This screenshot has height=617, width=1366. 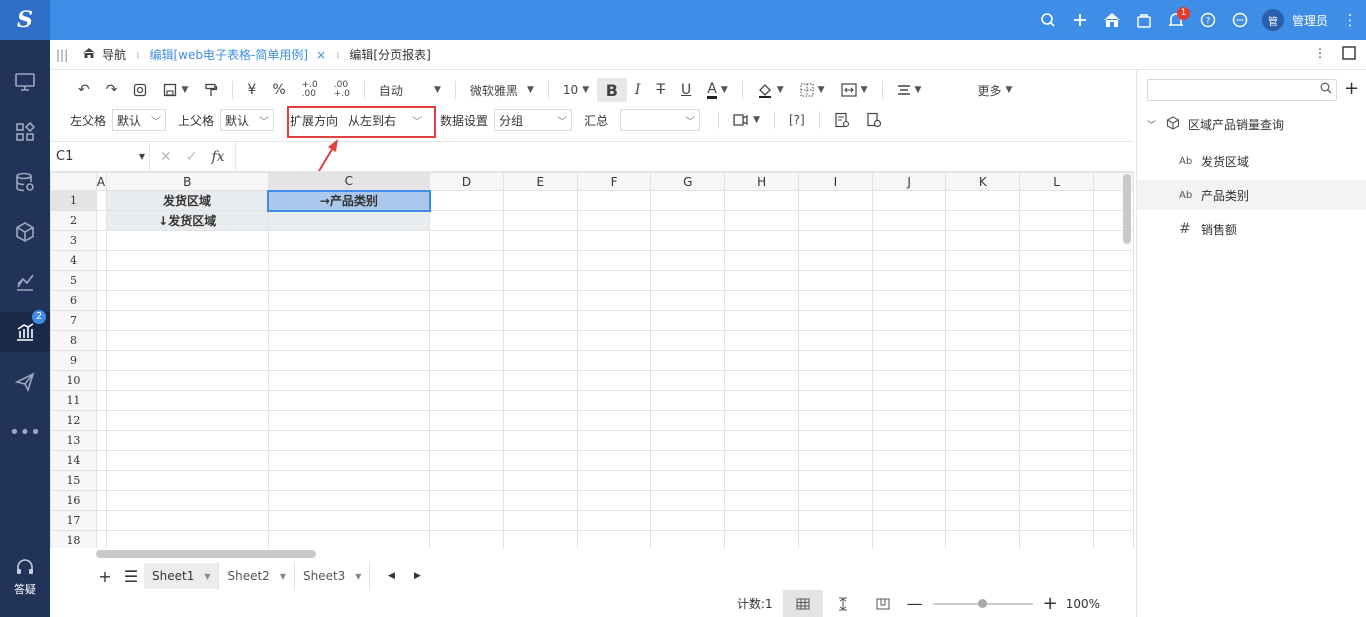 What do you see at coordinates (466, 460) in the screenshot?
I see `cell-d14` at bounding box center [466, 460].